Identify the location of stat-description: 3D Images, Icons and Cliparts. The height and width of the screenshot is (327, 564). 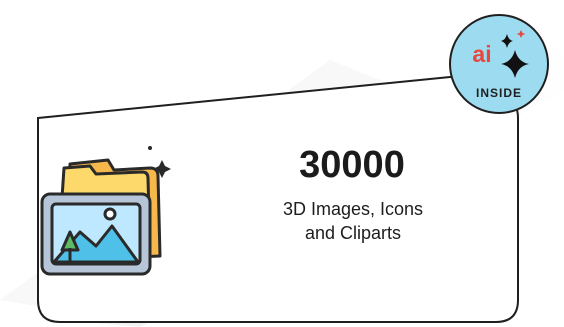
(353, 221).